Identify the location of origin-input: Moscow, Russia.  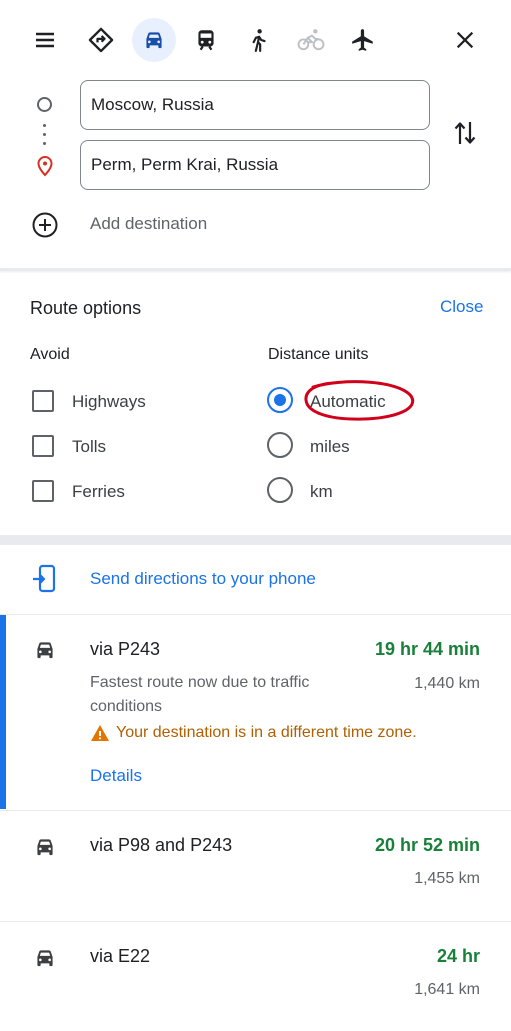
(255, 105).